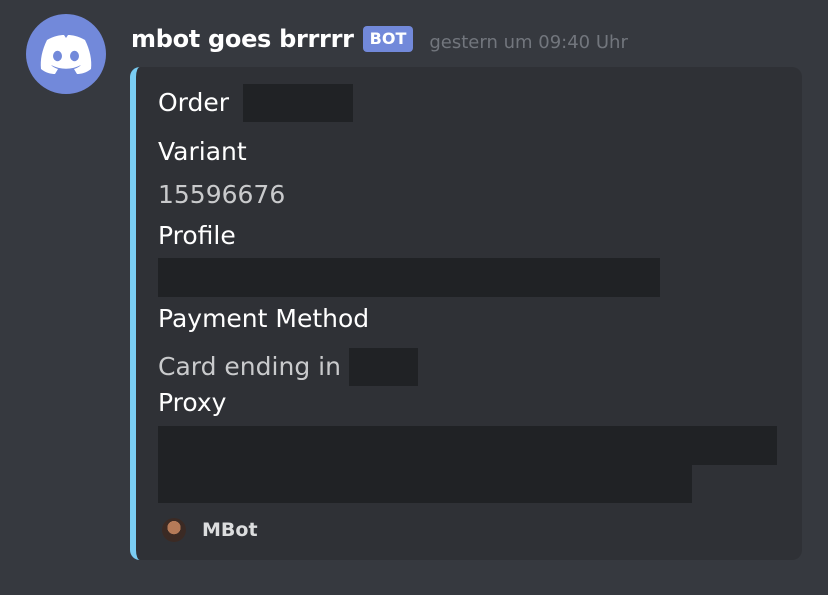  I want to click on field-label: Payment Method, so click(264, 318).